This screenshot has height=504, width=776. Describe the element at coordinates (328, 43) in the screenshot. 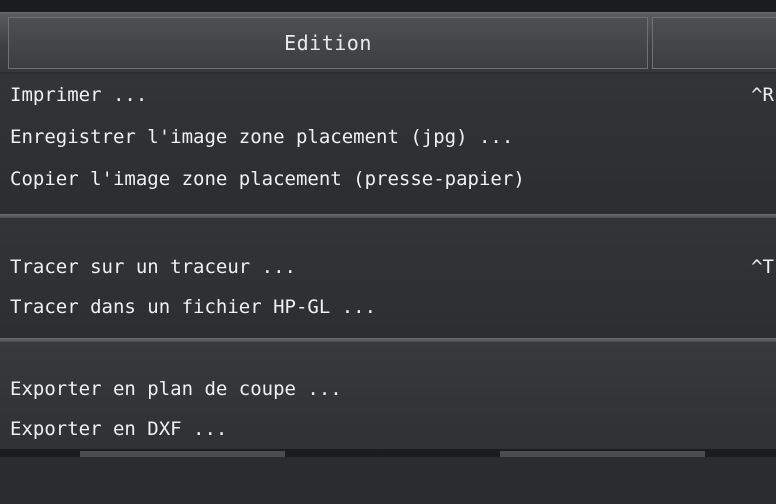

I see `menu-edition: Edition` at that location.